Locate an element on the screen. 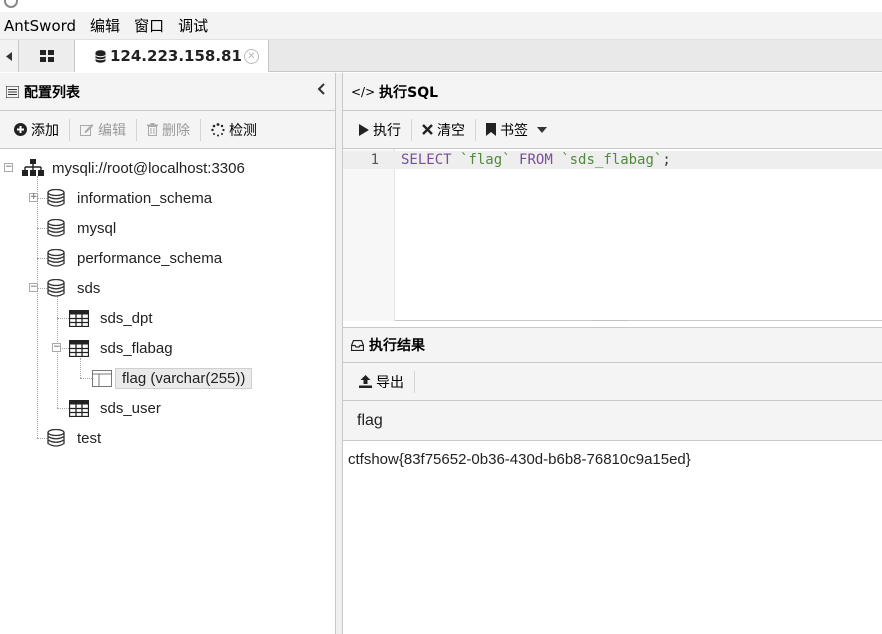 Image resolution: width=882 pixels, height=634 pixels. tree-node-label: test is located at coordinates (89, 438).